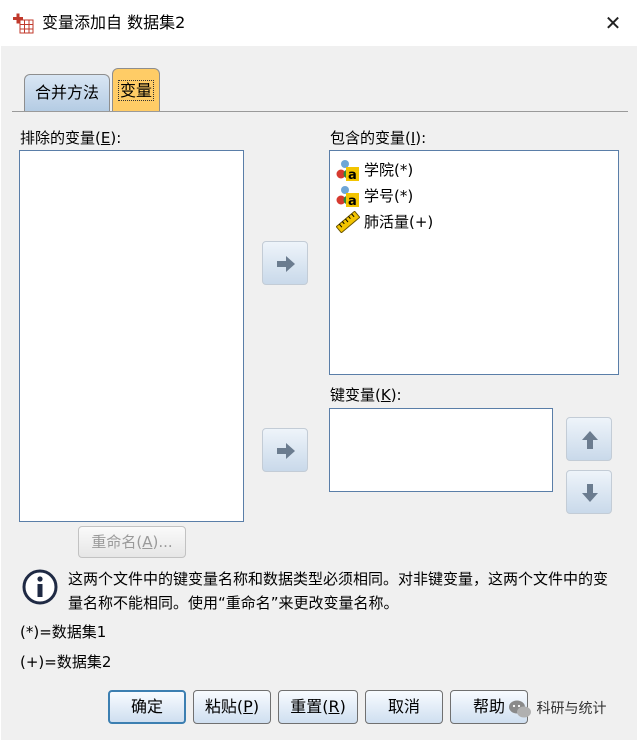 Image resolution: width=638 pixels, height=741 pixels. What do you see at coordinates (40, 587) in the screenshot?
I see `info-icon` at bounding box center [40, 587].